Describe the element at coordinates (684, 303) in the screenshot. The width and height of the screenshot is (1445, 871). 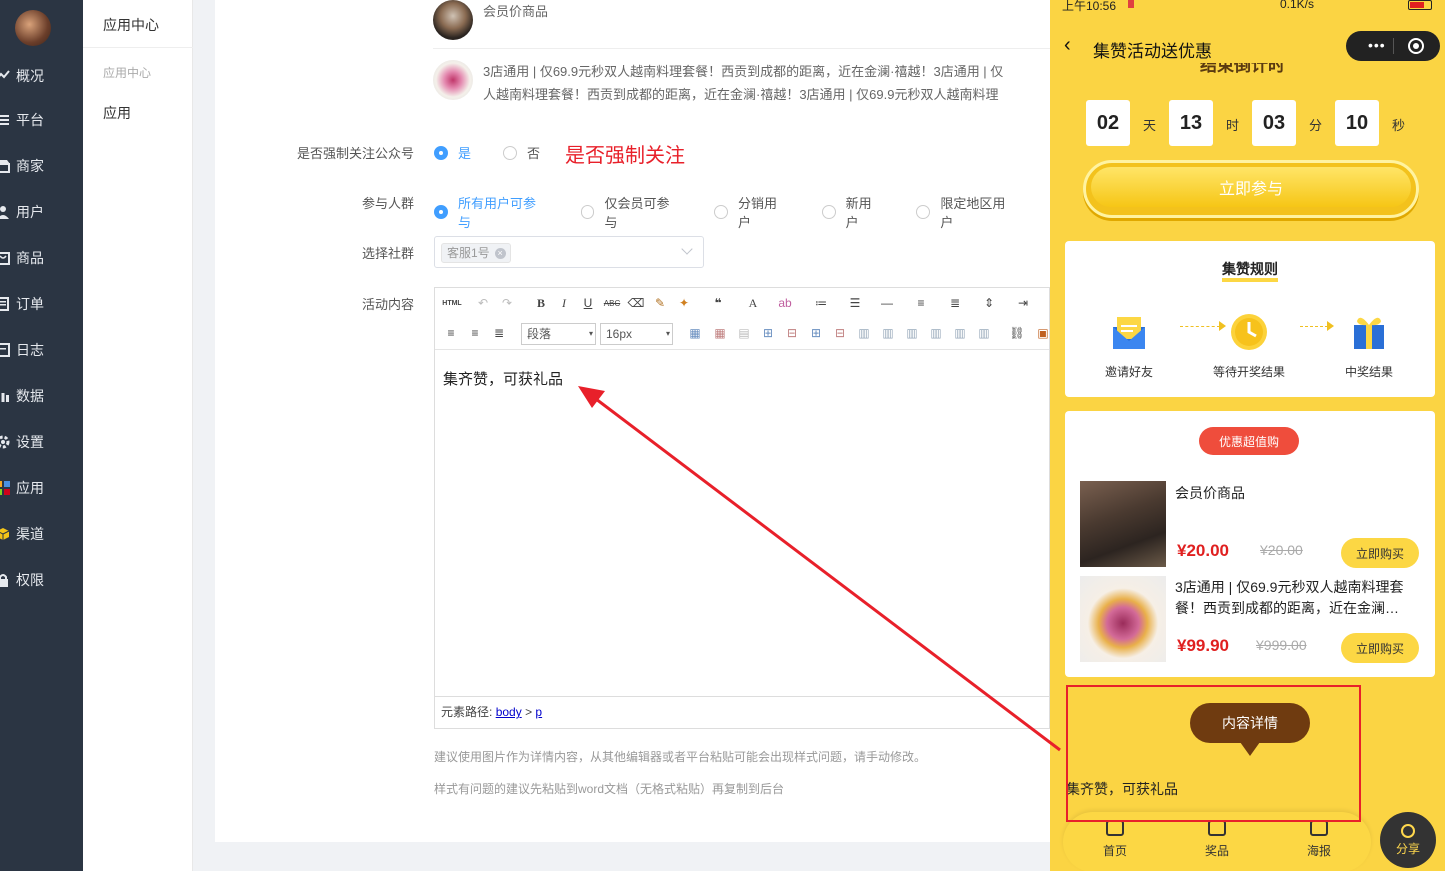
I see `auto-format-icon: ✦` at that location.